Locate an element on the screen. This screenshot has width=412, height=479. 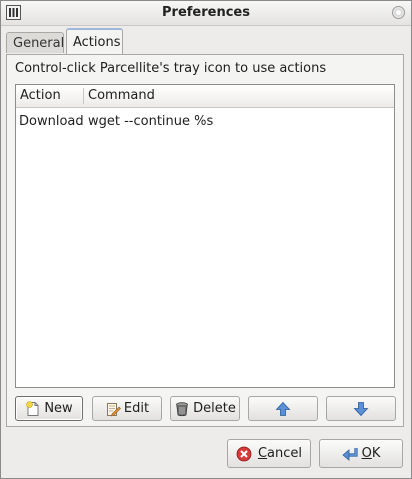
up-arrow-icon is located at coordinates (283, 408).